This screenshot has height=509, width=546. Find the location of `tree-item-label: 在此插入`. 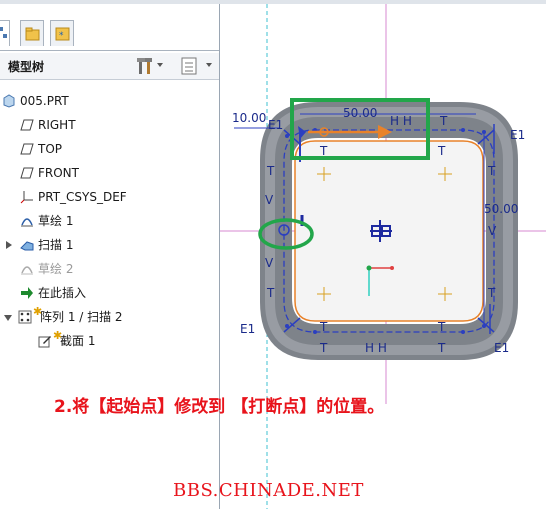

tree-item-label: 在此插入 is located at coordinates (62, 293).